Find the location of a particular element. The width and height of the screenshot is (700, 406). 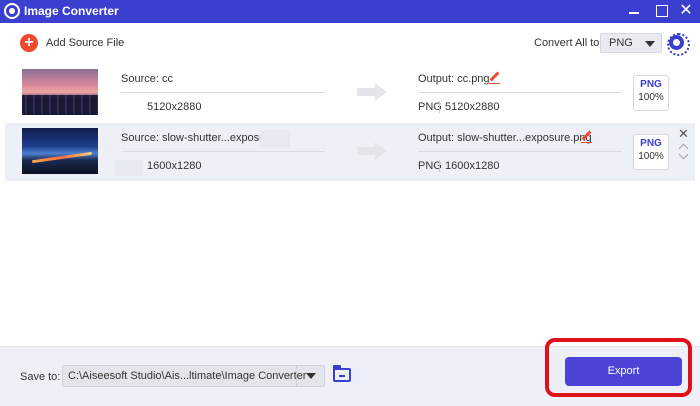

window-title: Image Converter is located at coordinates (71, 11).